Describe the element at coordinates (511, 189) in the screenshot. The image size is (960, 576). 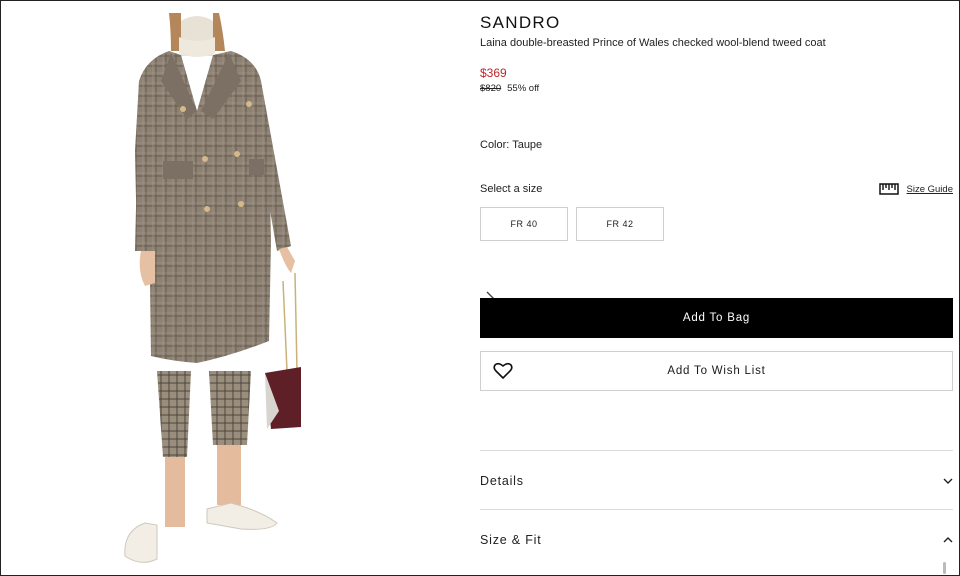
I see `select-size-label: Select a size` at that location.